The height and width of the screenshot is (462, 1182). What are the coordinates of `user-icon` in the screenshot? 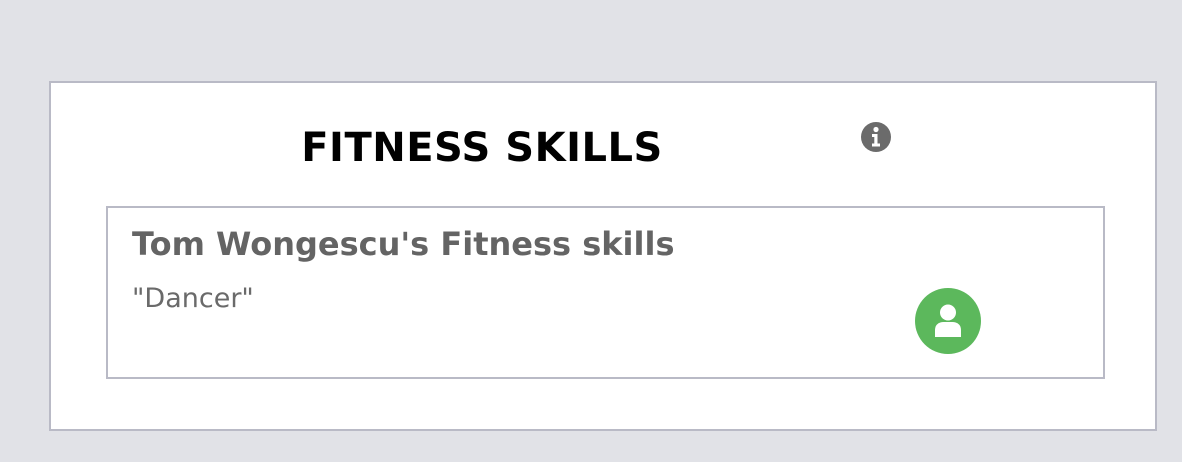 It's located at (948, 320).